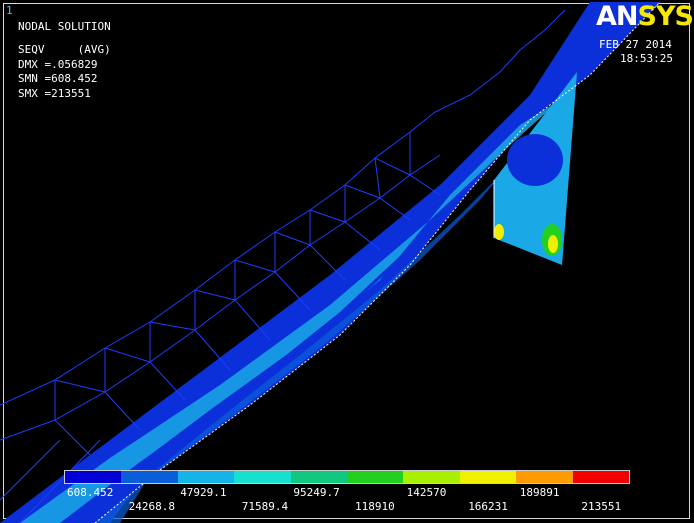 The height and width of the screenshot is (523, 694). I want to click on smn-value: SMN =608.452, so click(58, 78).